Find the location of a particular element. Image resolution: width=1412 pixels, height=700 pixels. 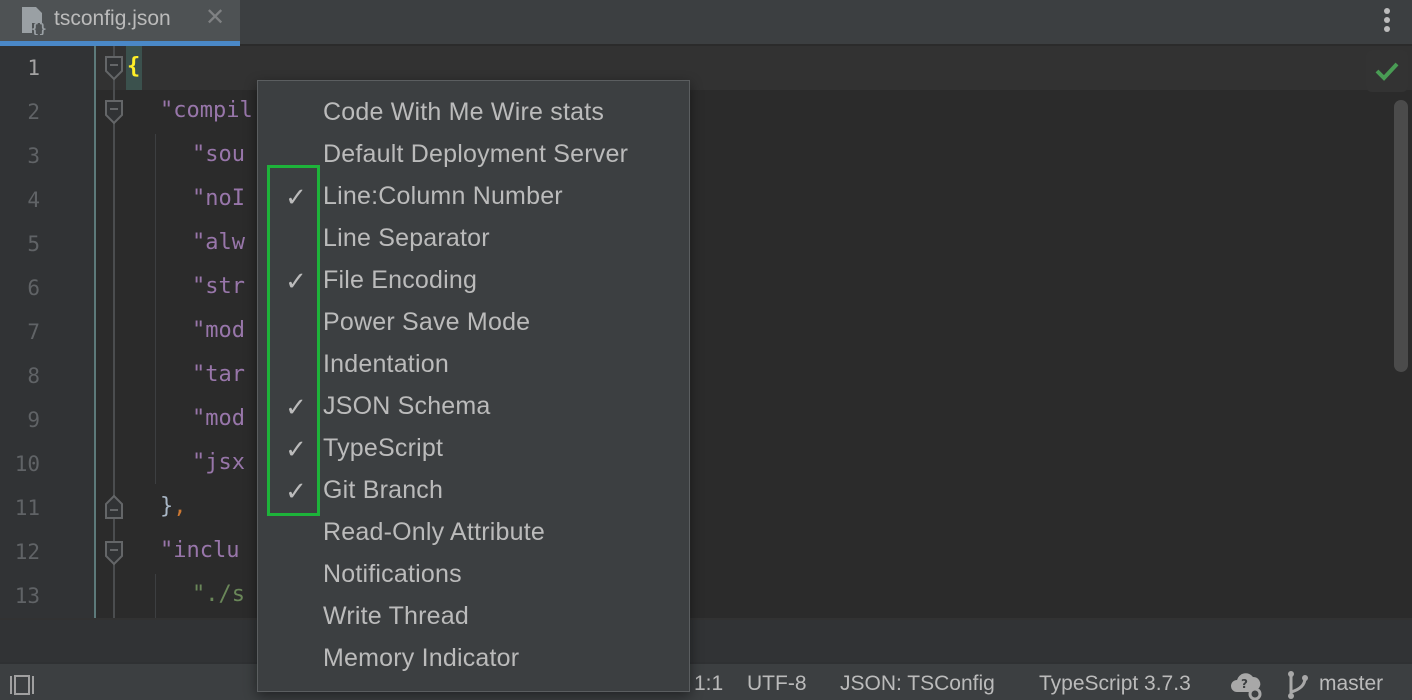

json-file-icon: {} is located at coordinates (34, 21).